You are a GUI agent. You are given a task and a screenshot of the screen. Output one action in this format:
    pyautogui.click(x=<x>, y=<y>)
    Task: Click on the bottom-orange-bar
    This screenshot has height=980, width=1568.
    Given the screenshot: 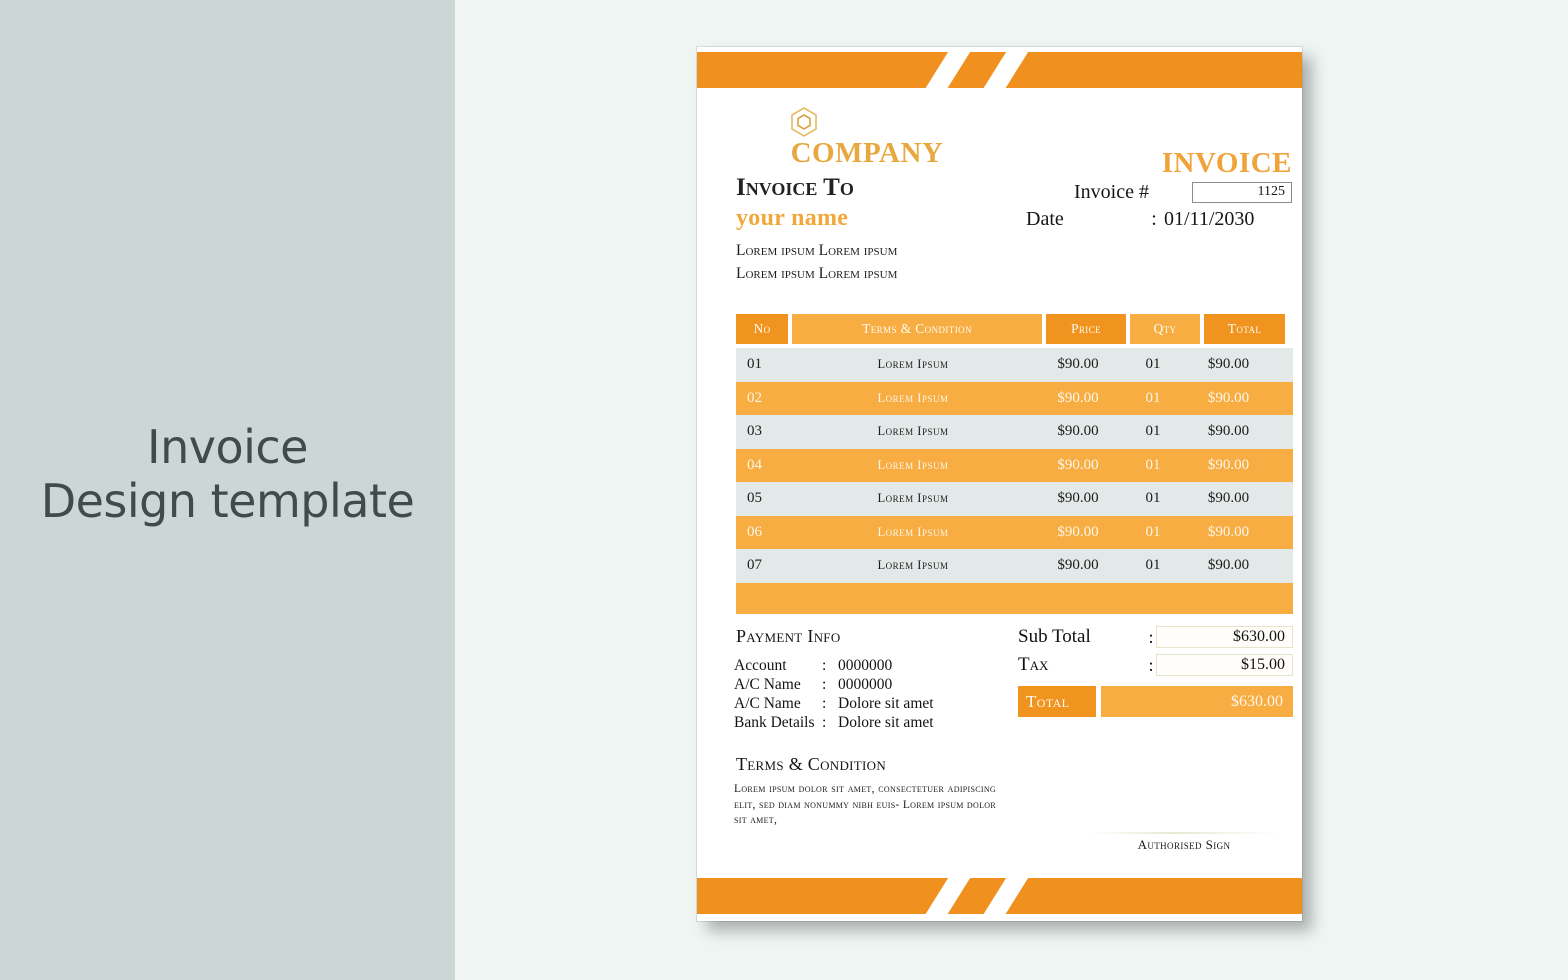 What is the action you would take?
    pyautogui.click(x=999, y=896)
    